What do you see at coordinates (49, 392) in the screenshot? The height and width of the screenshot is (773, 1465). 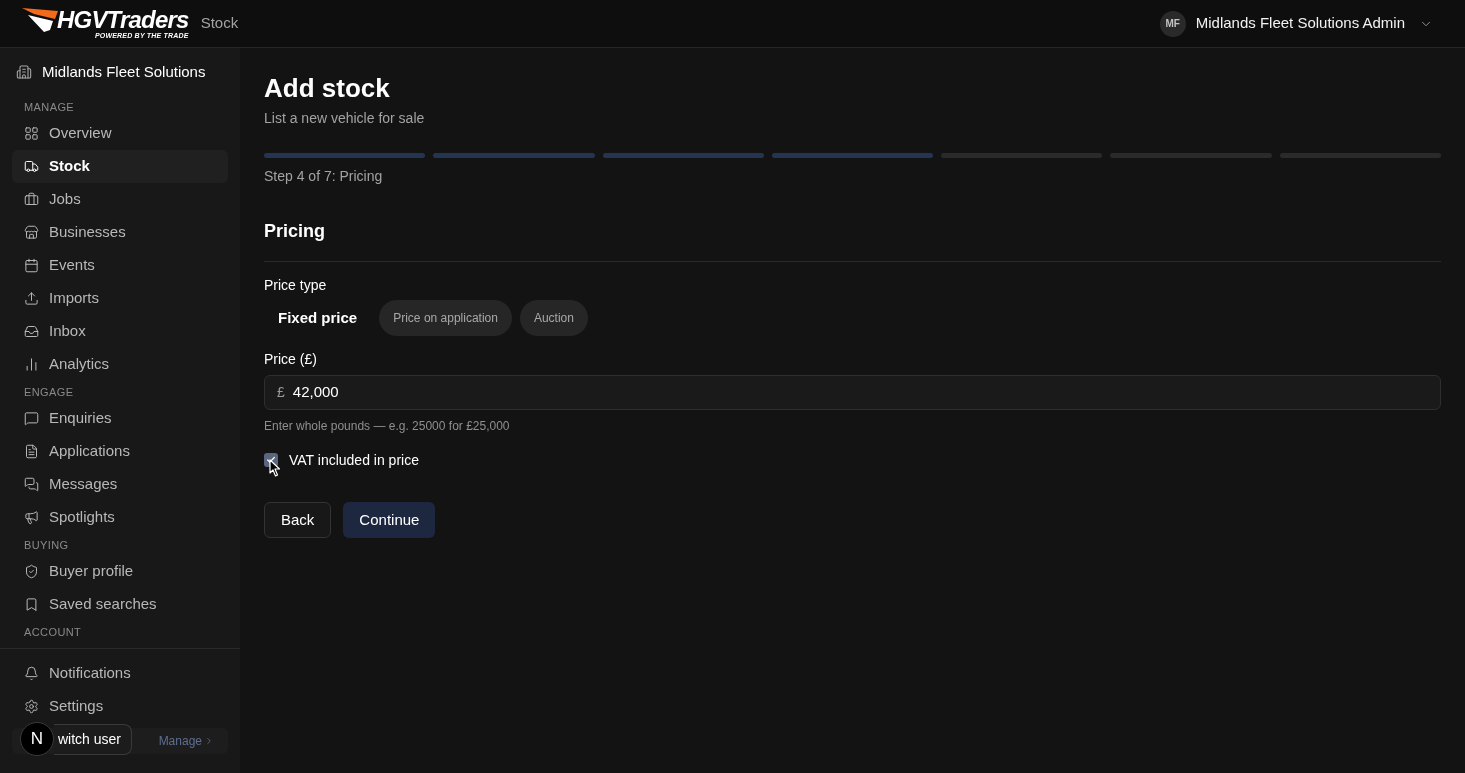 I see `section-label: ENGAGE` at bounding box center [49, 392].